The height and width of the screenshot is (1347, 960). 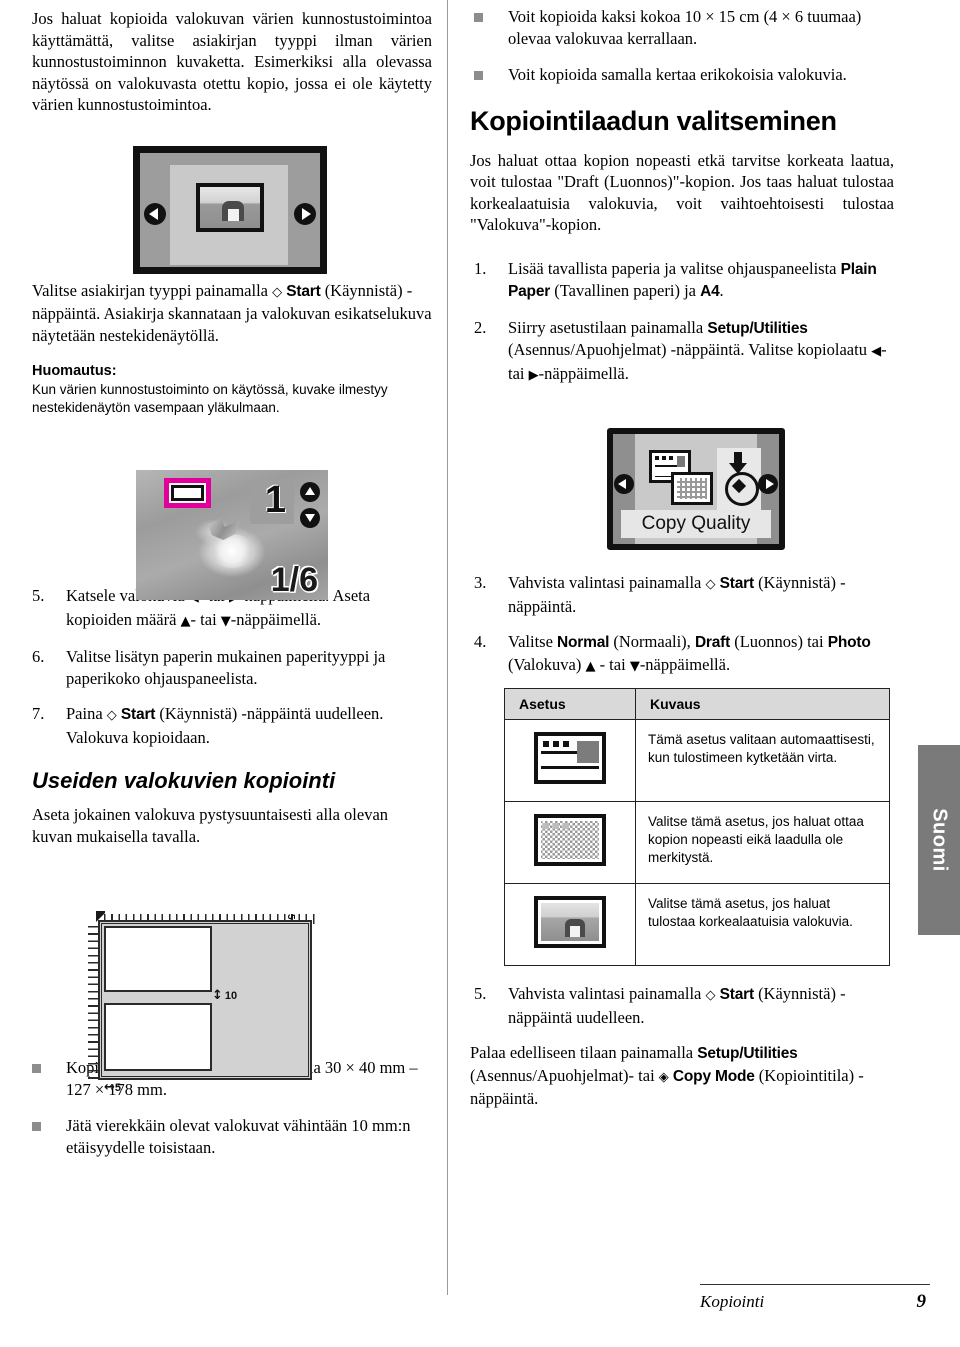 What do you see at coordinates (303, 291) in the screenshot?
I see `start-button-label: Start` at bounding box center [303, 291].